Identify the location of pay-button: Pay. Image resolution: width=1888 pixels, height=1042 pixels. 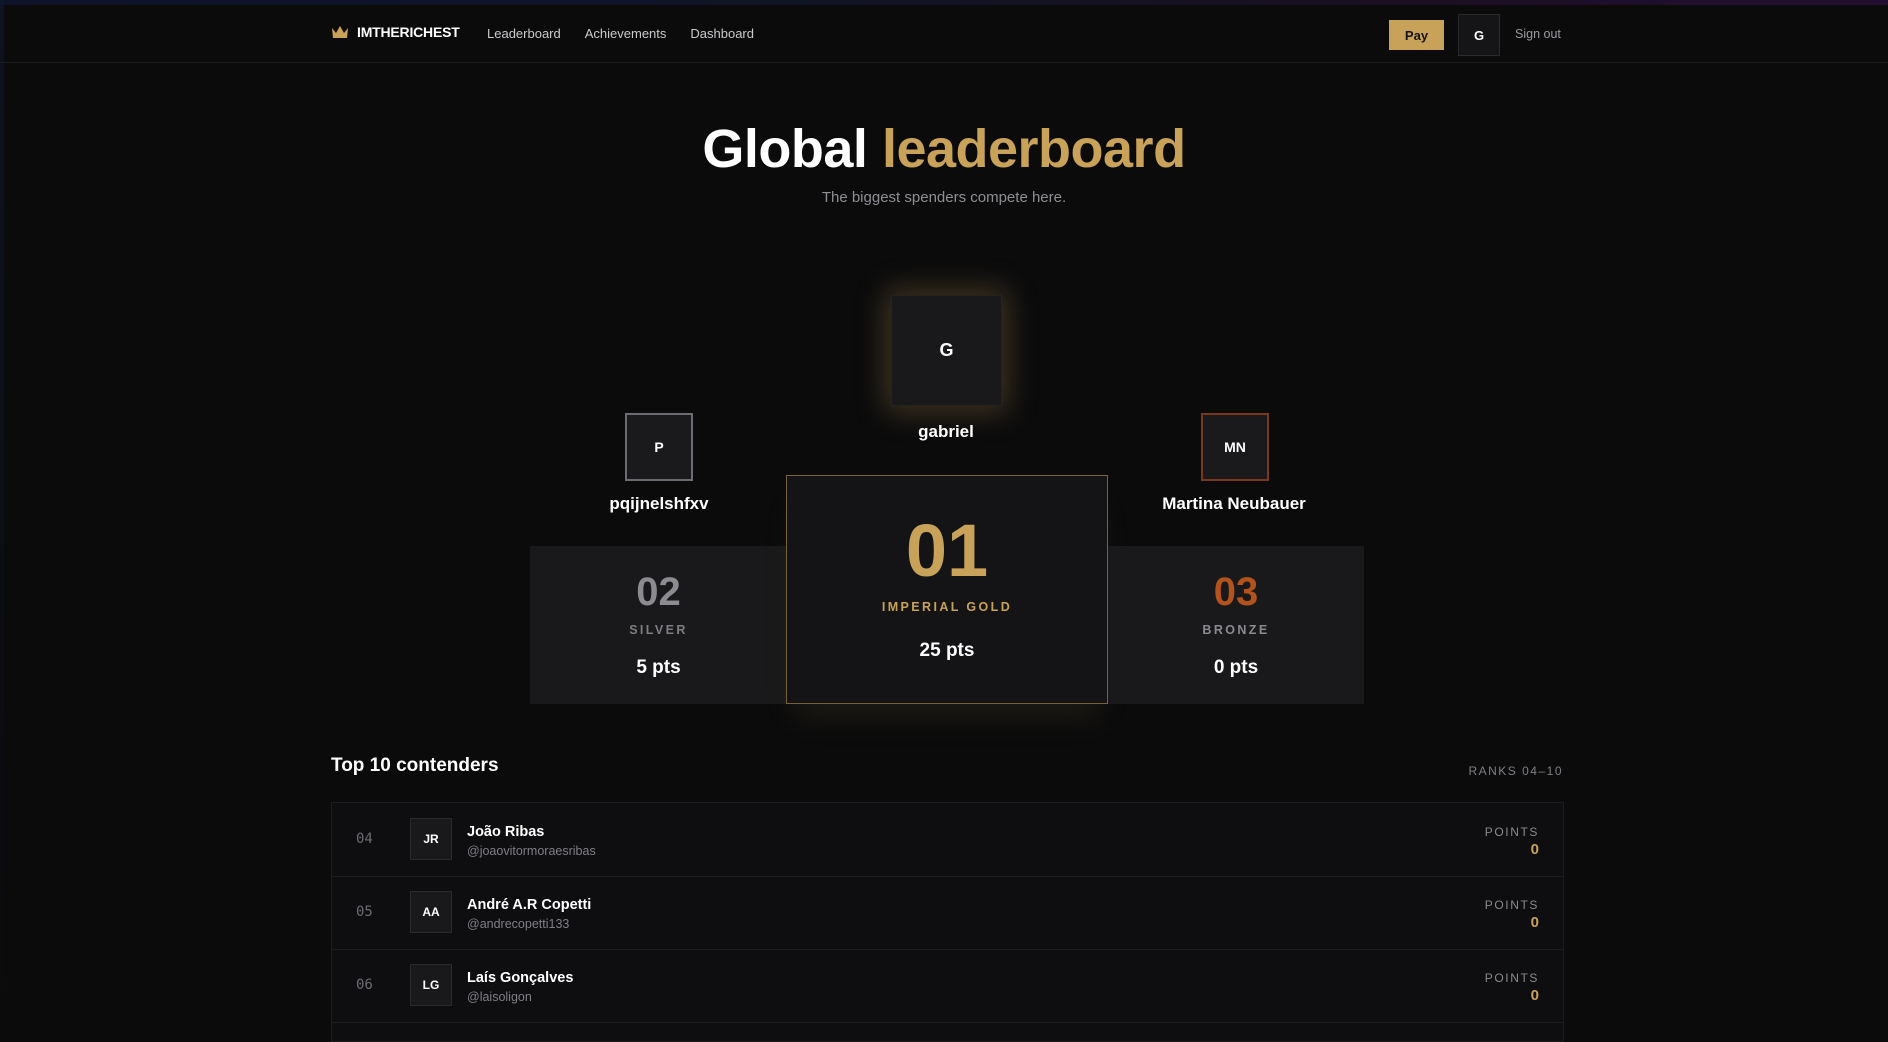
(1416, 35).